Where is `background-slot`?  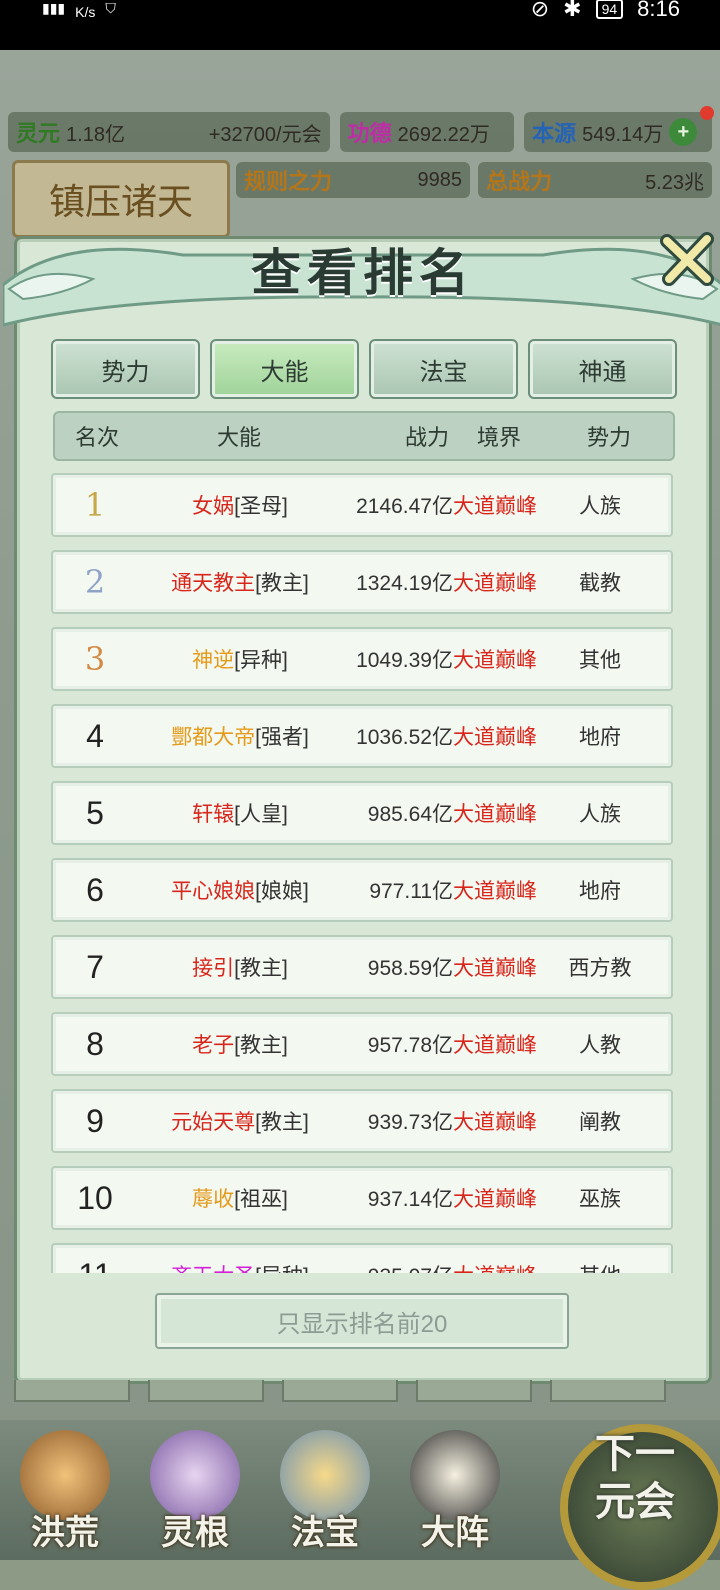 background-slot is located at coordinates (206, 1391).